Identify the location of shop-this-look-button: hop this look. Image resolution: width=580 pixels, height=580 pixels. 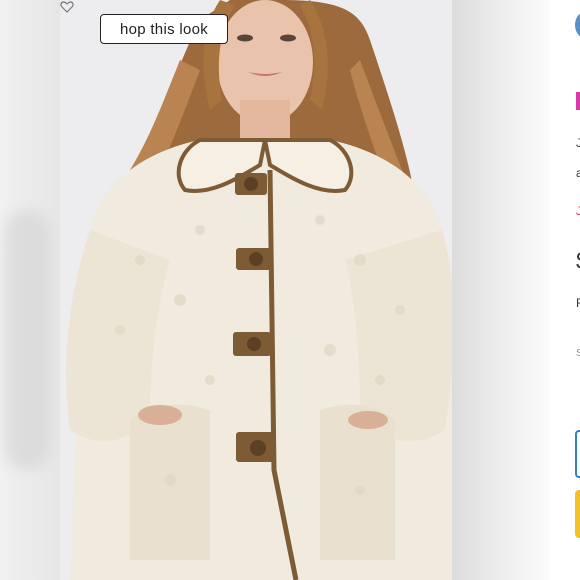
(164, 29).